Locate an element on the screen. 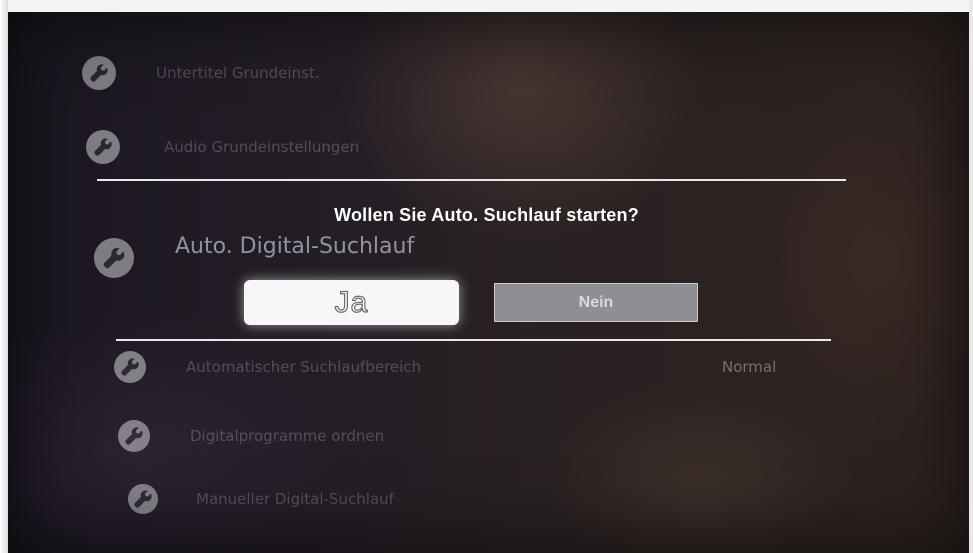 The height and width of the screenshot is (553, 973). menu-item-untertitel: Untertitel Grundeinst. is located at coordinates (201, 73).